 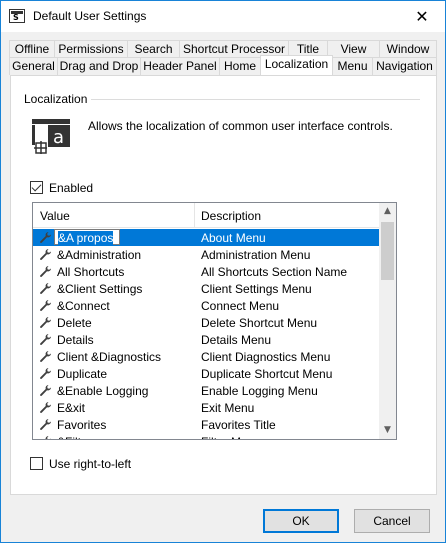 I want to click on list-header: Value Description, so click(x=206, y=215).